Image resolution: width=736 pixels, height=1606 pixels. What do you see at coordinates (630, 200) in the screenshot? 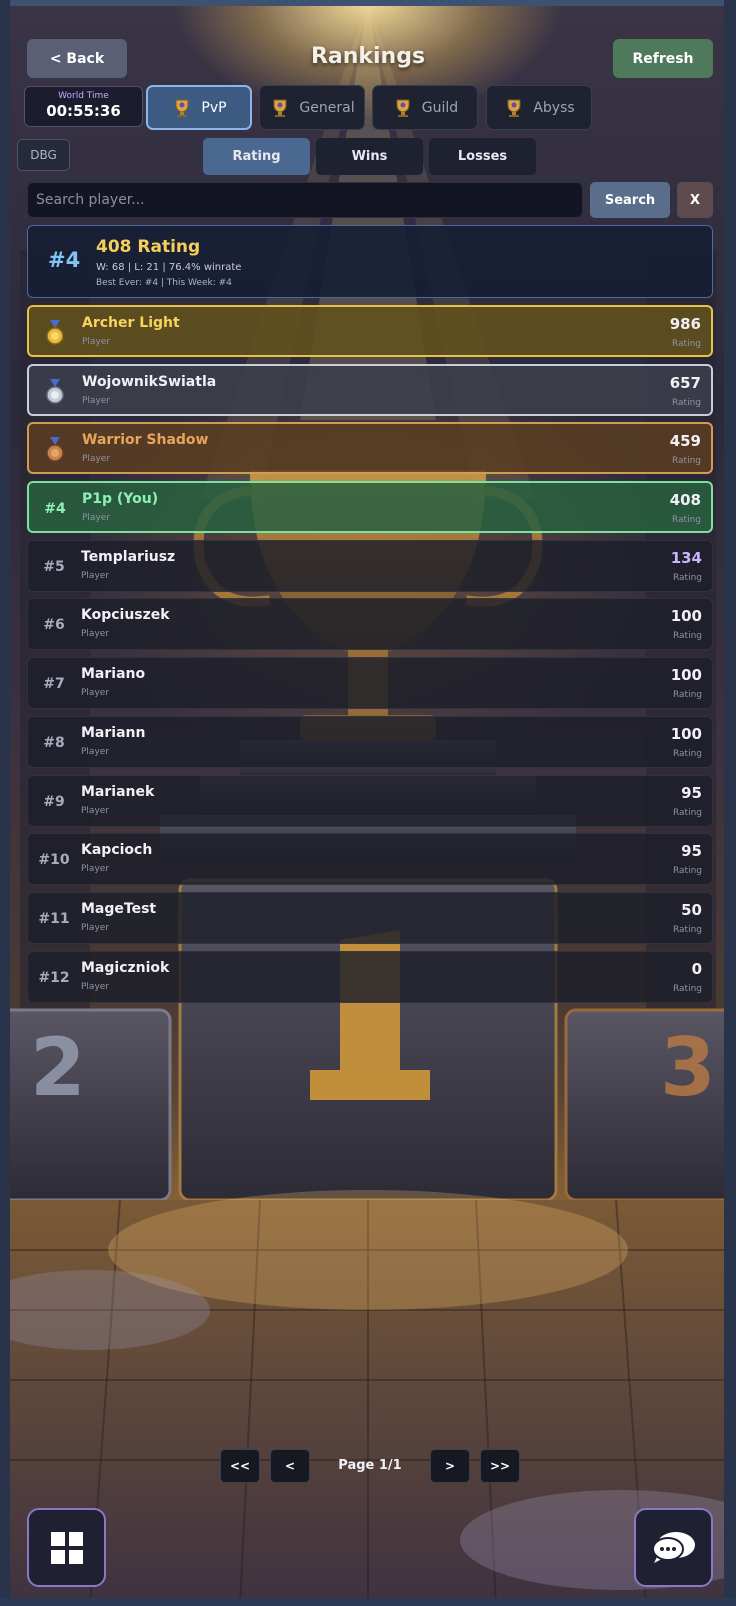
I see `search-button: Search` at bounding box center [630, 200].